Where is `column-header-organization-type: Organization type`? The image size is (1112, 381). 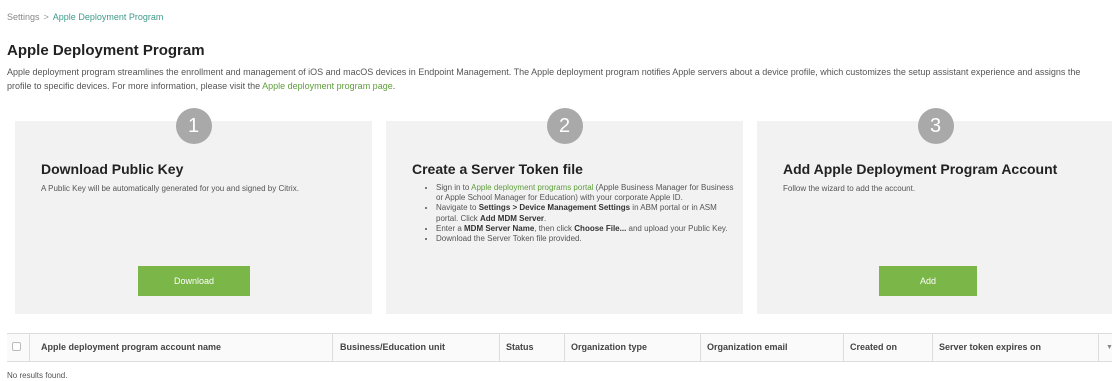 column-header-organization-type: Organization type is located at coordinates (609, 347).